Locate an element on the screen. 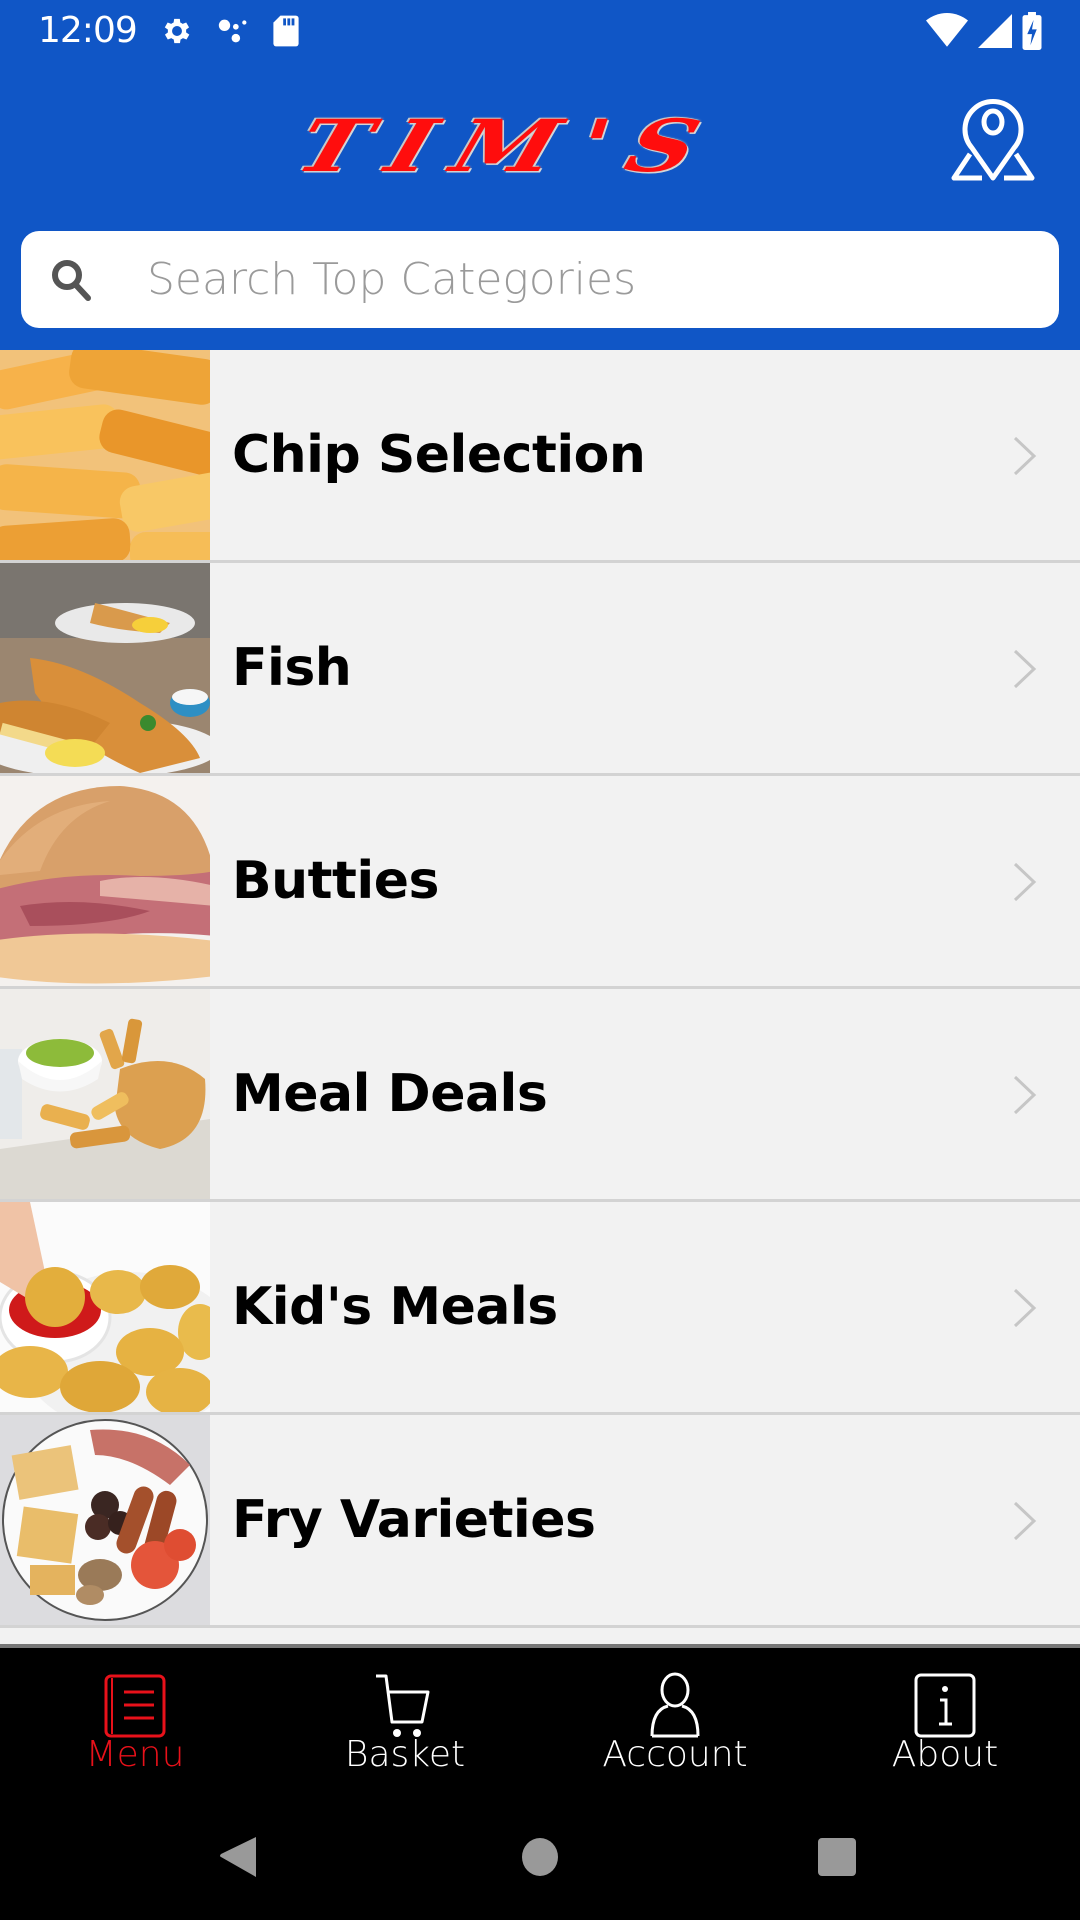  category-label: Butties is located at coordinates (335, 881).